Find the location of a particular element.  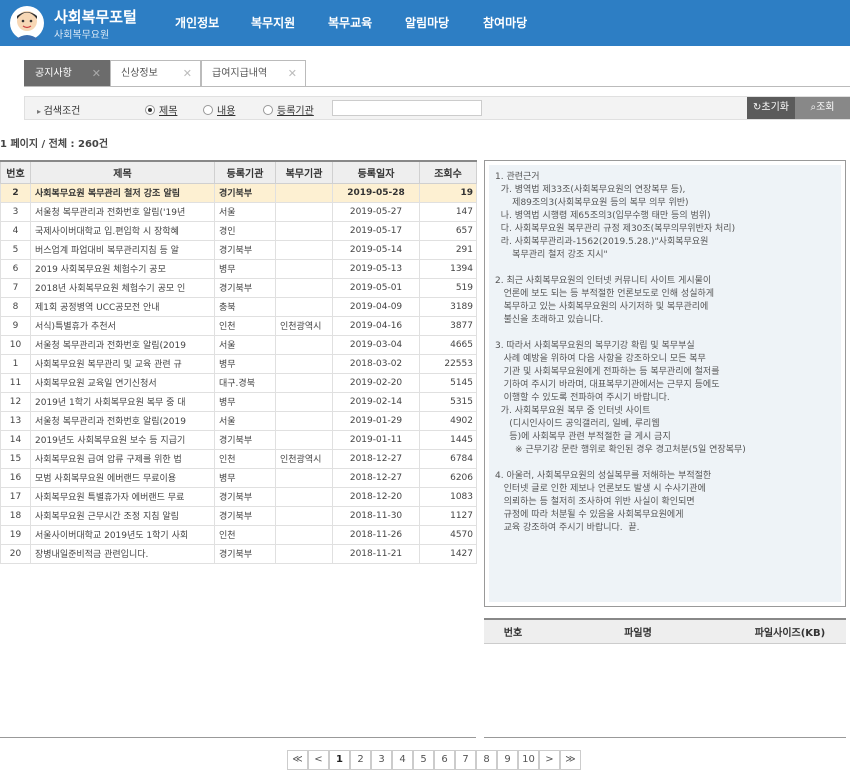

search-button: ⌕조회 is located at coordinates (822, 108).